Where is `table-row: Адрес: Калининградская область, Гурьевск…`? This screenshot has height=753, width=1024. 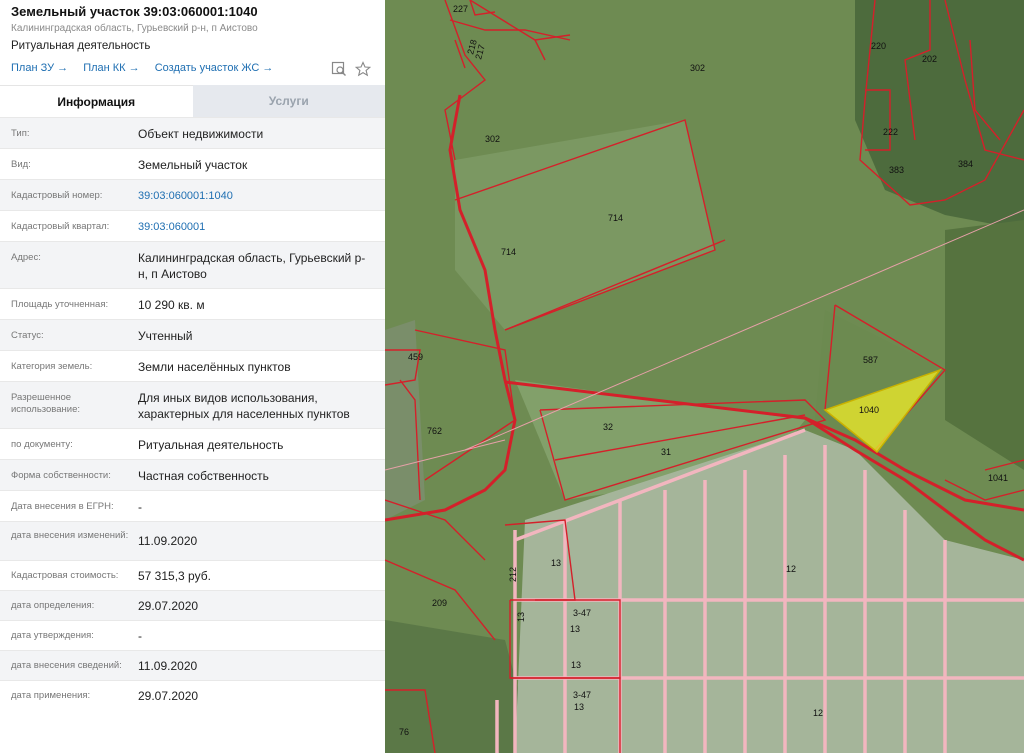 table-row: Адрес: Калининградская область, Гурьевск… is located at coordinates (192, 264).